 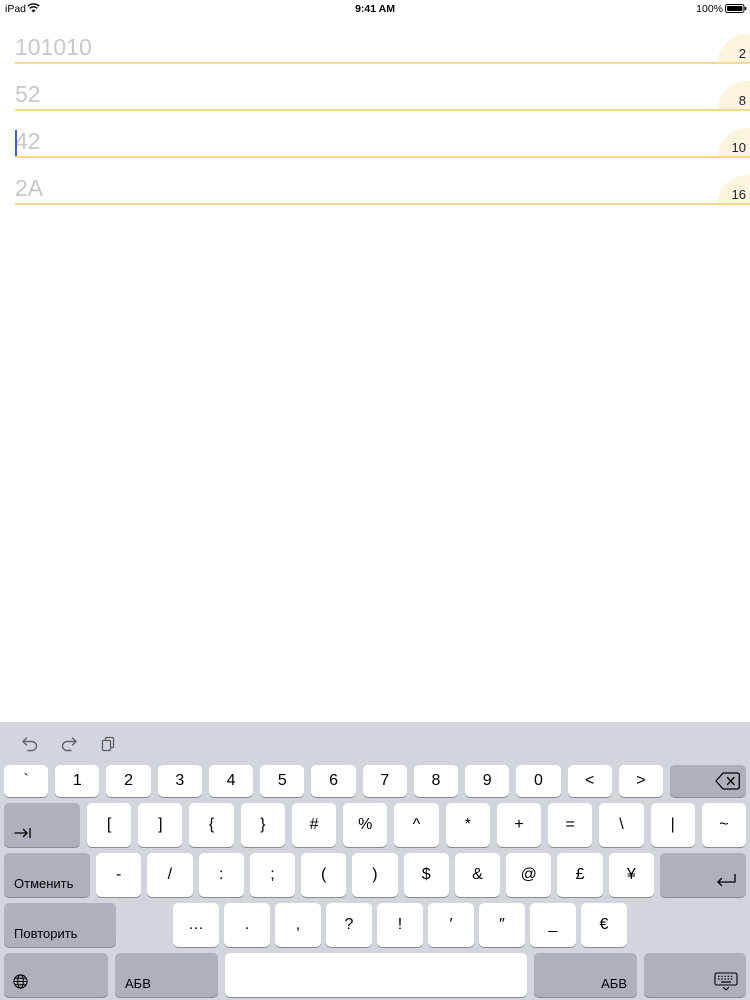 I want to click on globe-key, so click(x=56, y=975).